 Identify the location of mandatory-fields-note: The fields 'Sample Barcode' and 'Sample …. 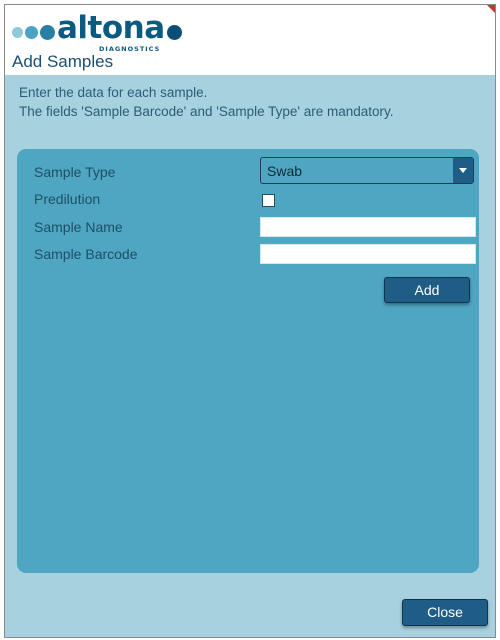
(206, 111).